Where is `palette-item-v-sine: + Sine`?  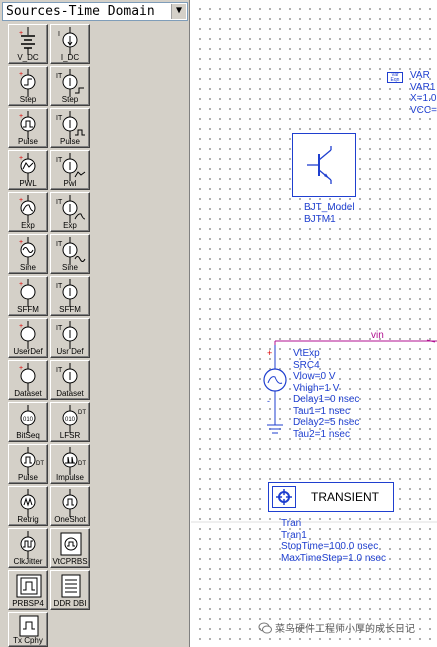 palette-item-v-sine: + Sine is located at coordinates (28, 254).